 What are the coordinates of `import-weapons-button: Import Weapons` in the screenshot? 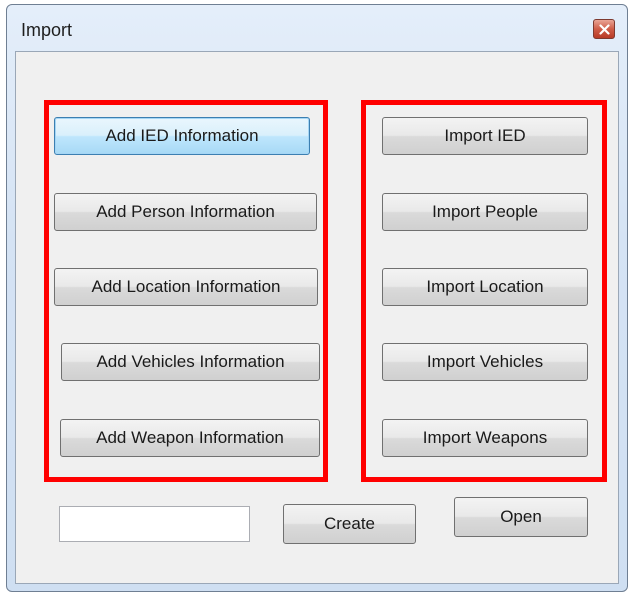 It's located at (485, 438).